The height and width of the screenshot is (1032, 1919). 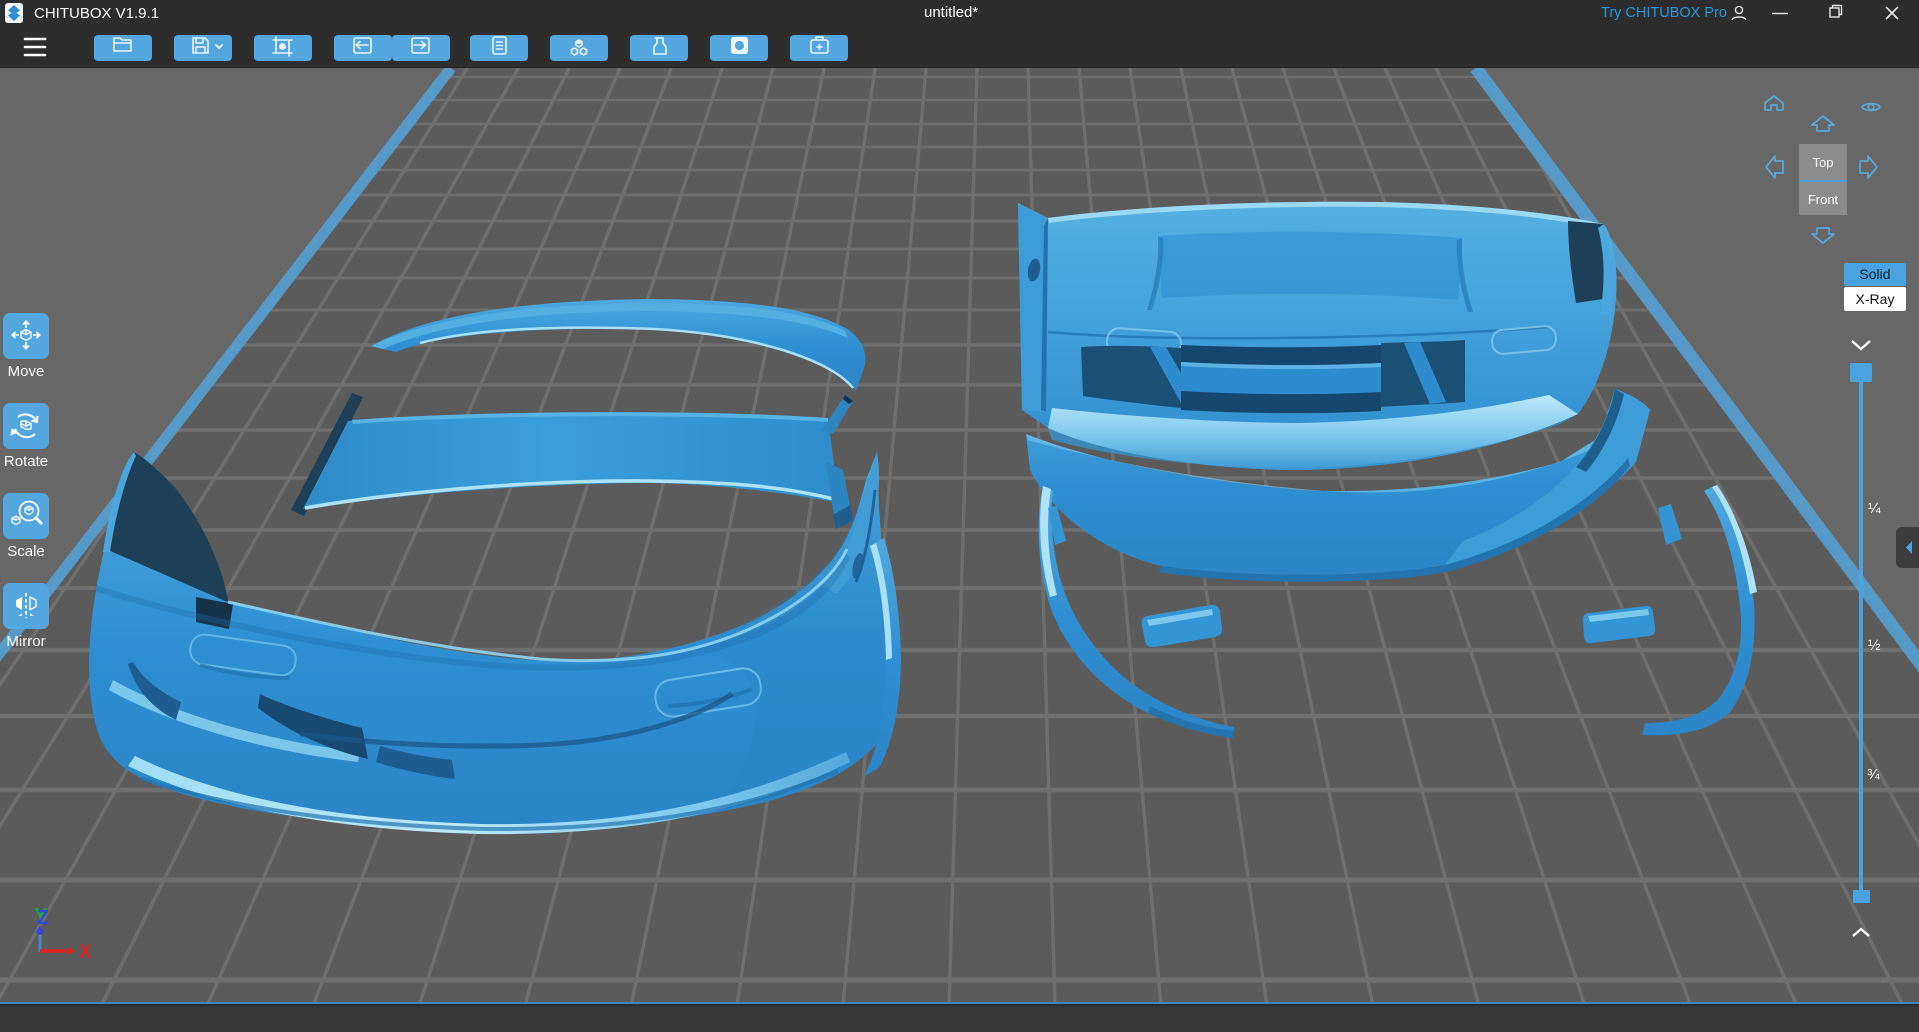 What do you see at coordinates (1875, 299) in the screenshot?
I see `svg-text: X-Ray` at bounding box center [1875, 299].